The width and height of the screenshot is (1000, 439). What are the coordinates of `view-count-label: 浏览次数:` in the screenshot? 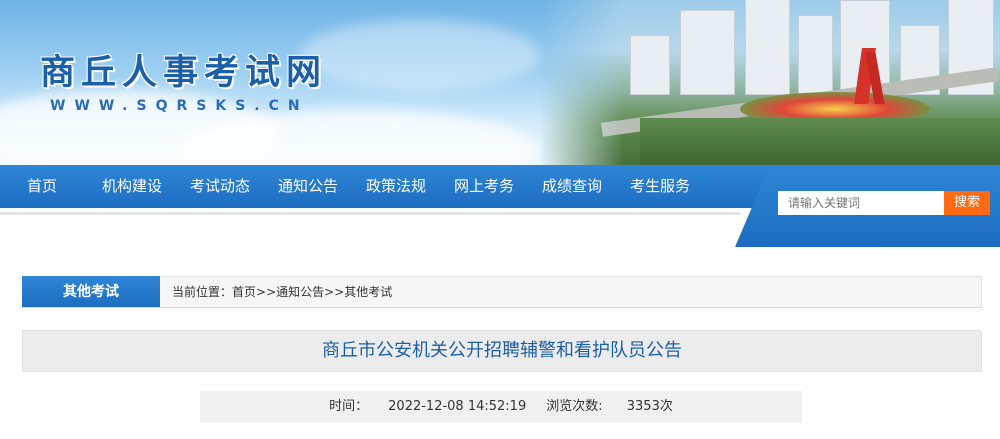 It's located at (576, 406).